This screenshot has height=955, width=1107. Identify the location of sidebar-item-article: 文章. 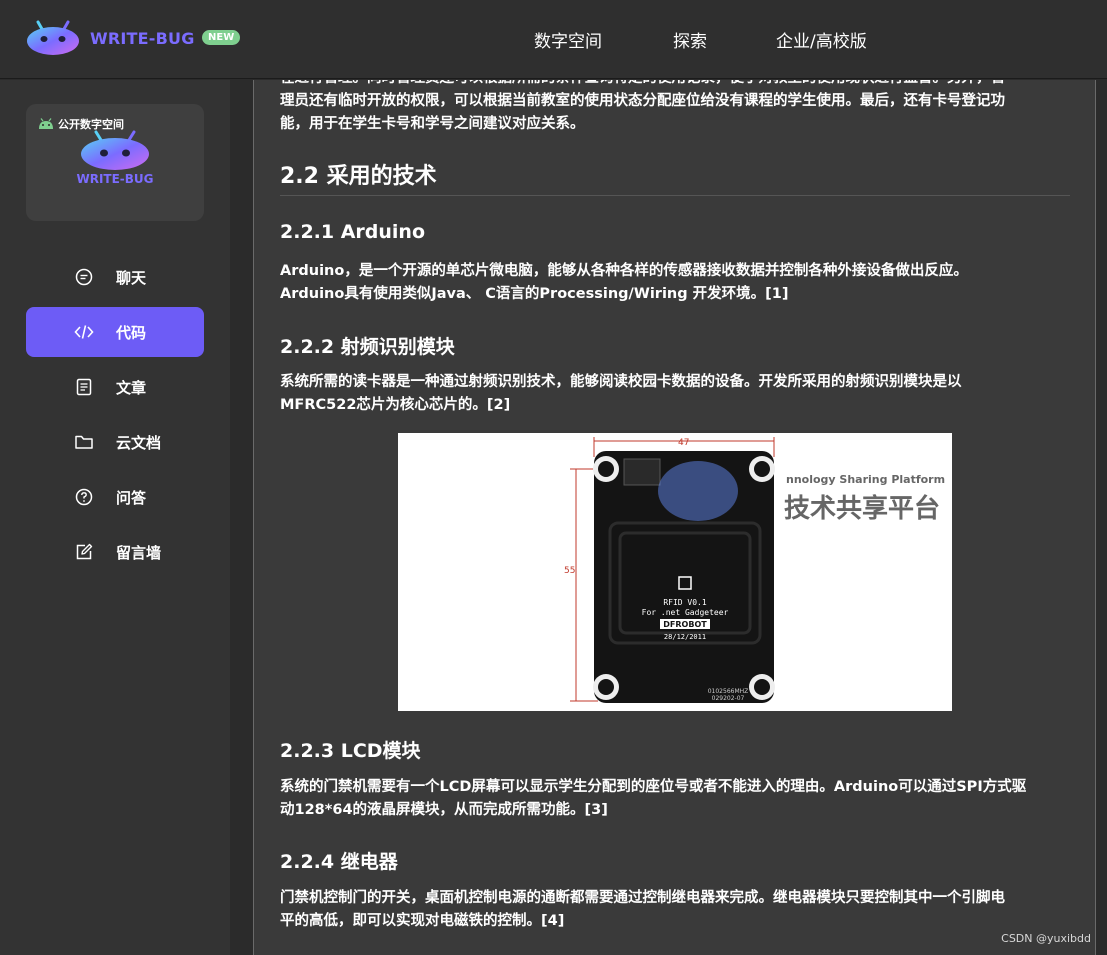
(115, 387).